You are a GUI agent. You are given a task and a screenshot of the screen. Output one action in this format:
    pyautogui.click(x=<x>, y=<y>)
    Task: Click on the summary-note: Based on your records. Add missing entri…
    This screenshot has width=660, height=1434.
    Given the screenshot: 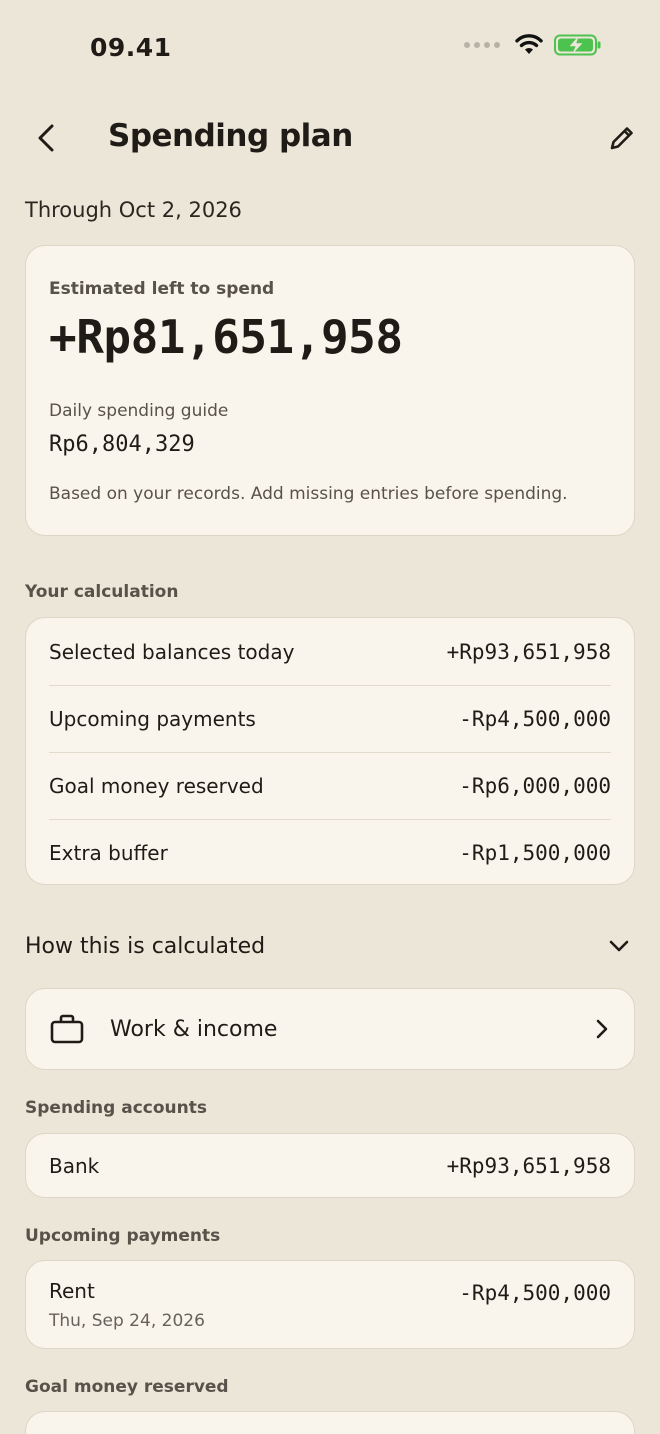 What is the action you would take?
    pyautogui.click(x=308, y=494)
    